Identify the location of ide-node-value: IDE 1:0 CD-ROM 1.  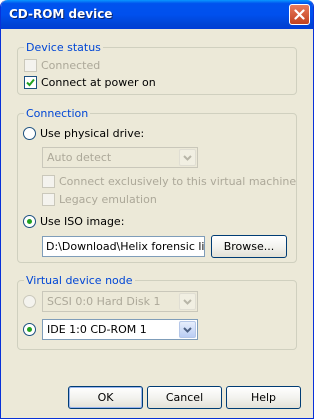
(97, 329).